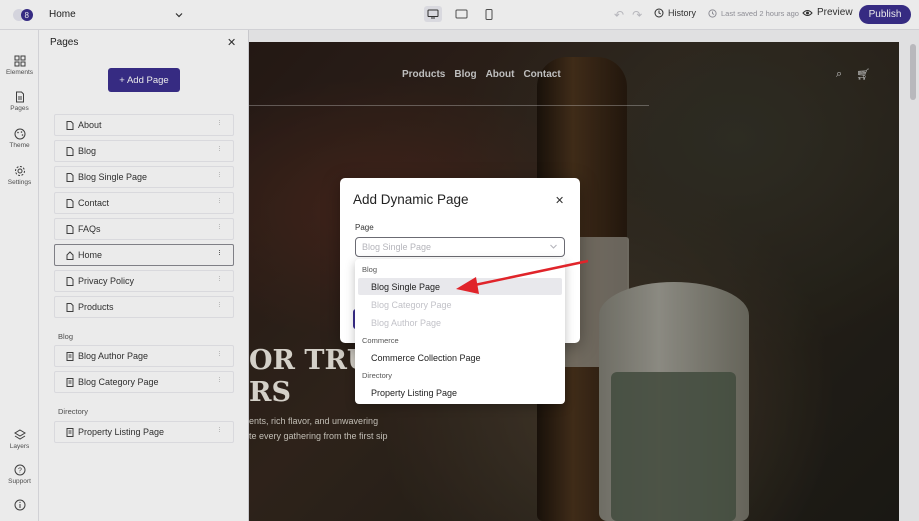 This screenshot has height=521, width=919. I want to click on page-select-placeholder: Blog Single Page, so click(397, 247).